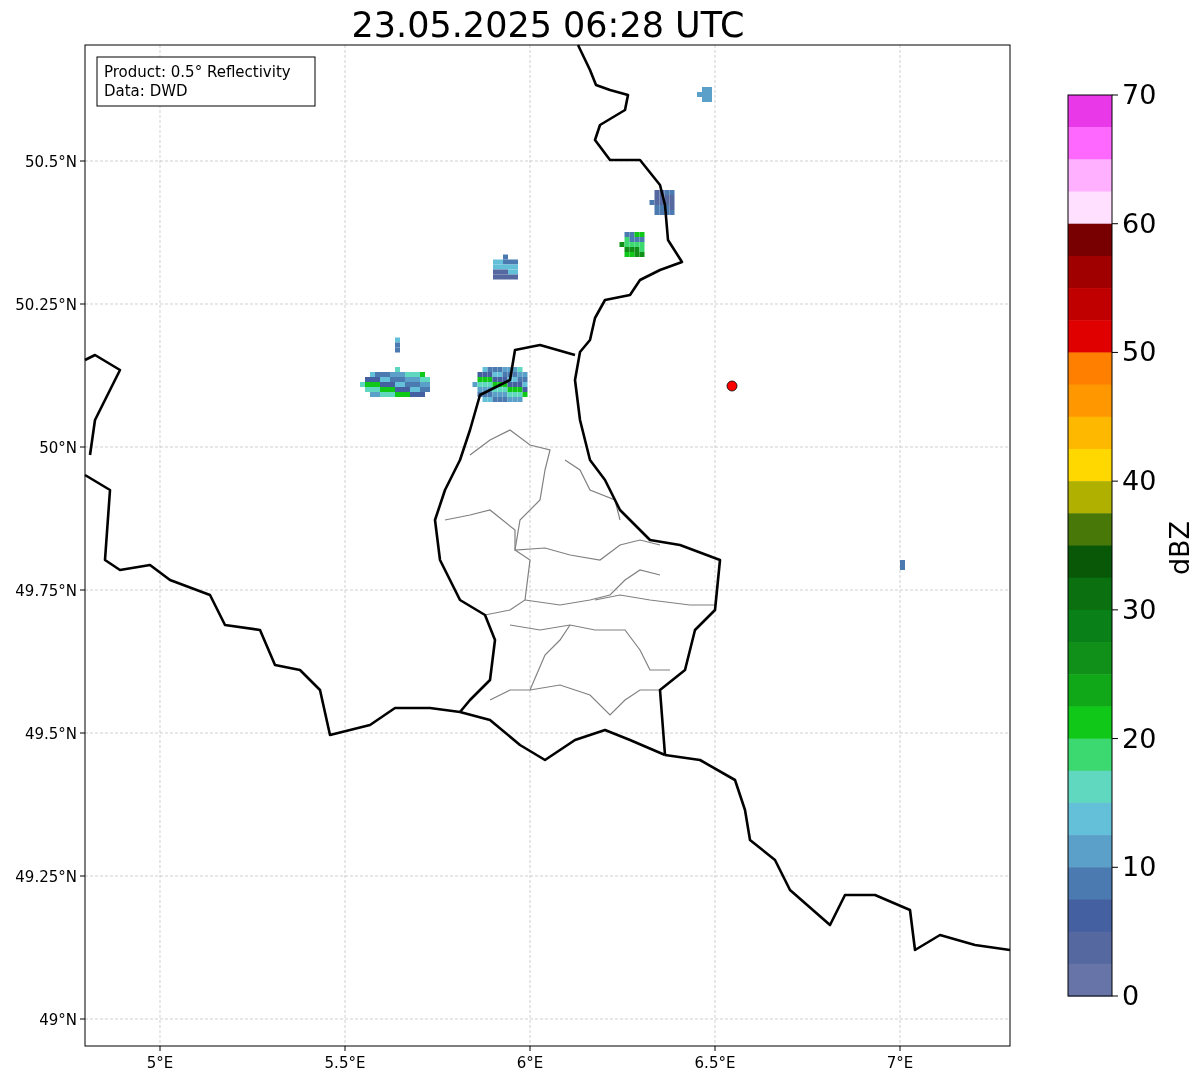  Describe the element at coordinates (50, 734) in the screenshot. I see `latitude-label: 49.5°N` at that location.